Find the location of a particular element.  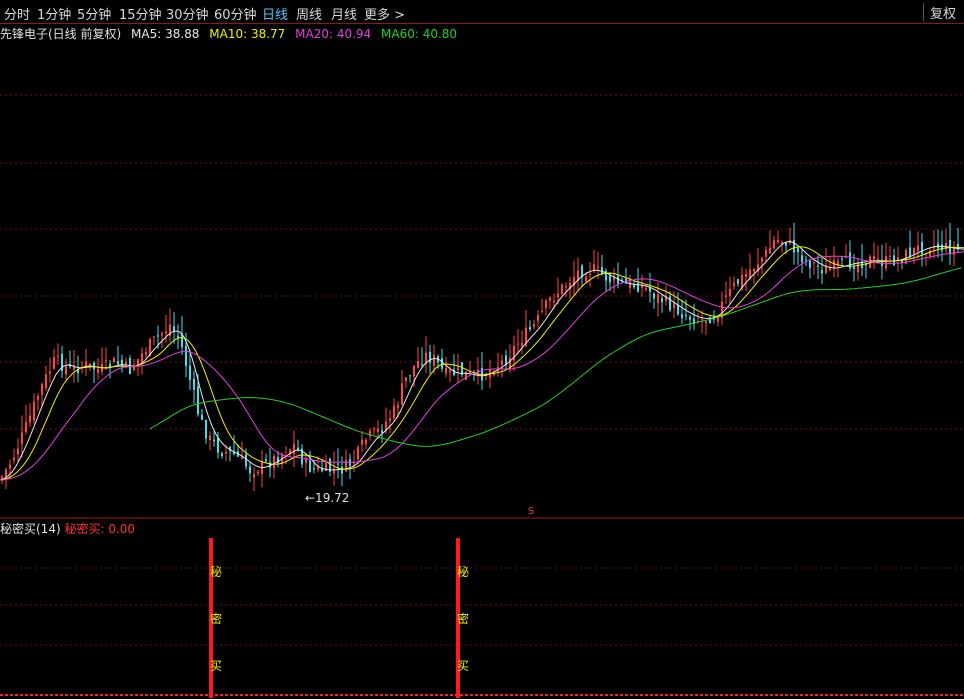

indicator-title-line: 秘密买(14) 秘密买: 0.00 is located at coordinates (67, 528).